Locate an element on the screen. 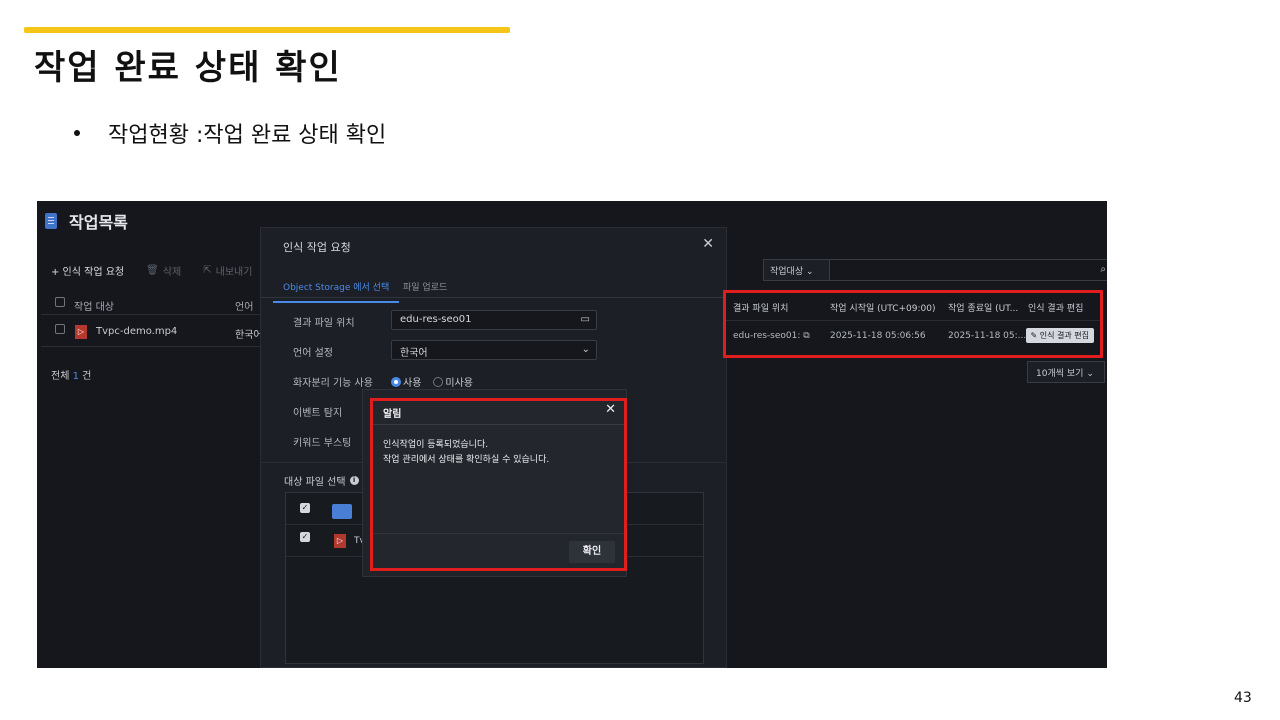 This screenshot has width=1280, height=720. diarization-label: 화자분리 기능 사용 is located at coordinates (333, 383).